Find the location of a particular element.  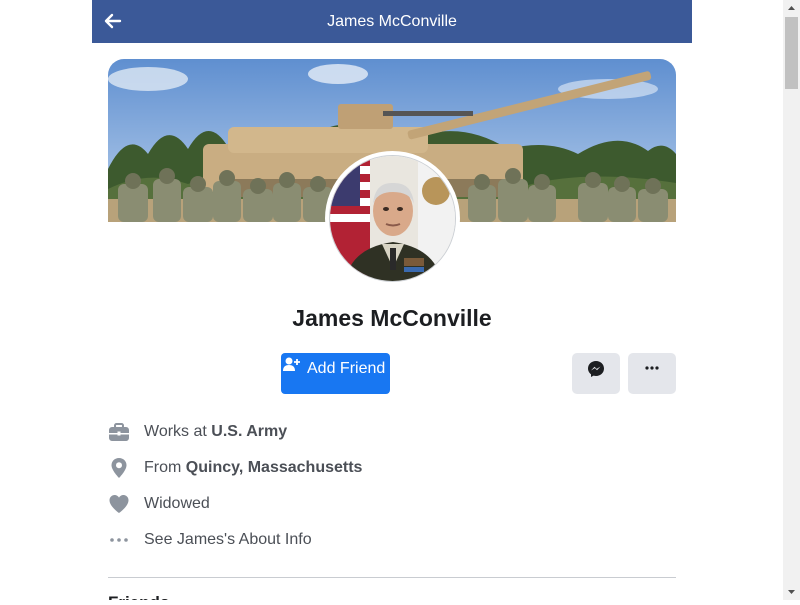

header-title: James McConville is located at coordinates (392, 21).